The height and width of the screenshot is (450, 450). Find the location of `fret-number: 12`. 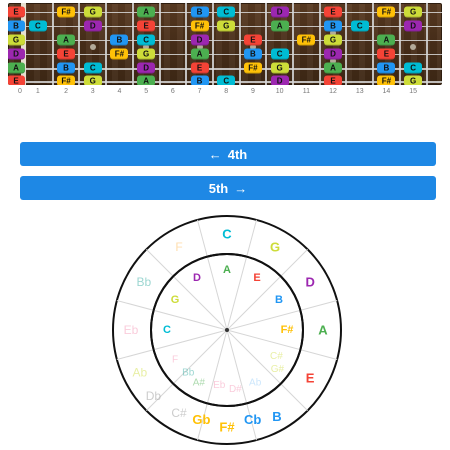

fret-number: 12 is located at coordinates (333, 91).